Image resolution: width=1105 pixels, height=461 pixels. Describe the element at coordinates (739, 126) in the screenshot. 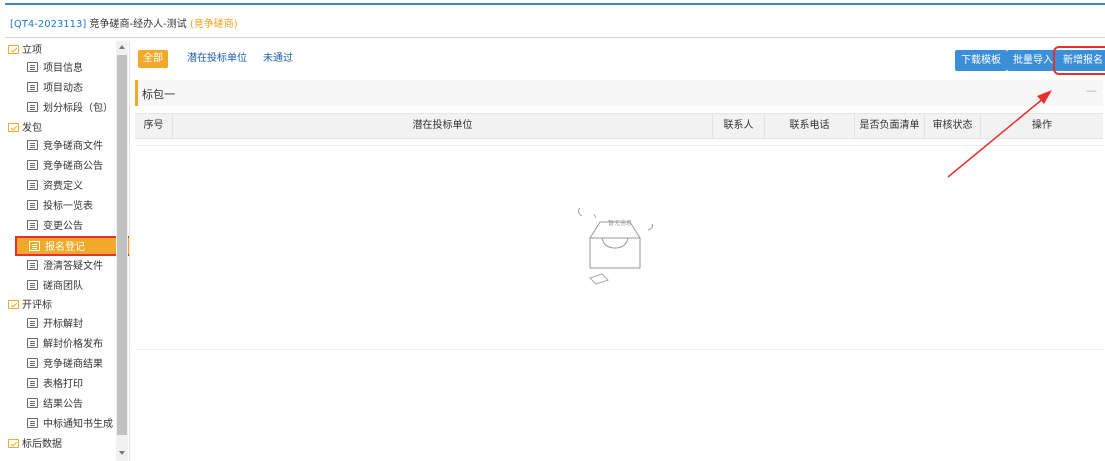

I see `column-header-contact: 联系人` at that location.